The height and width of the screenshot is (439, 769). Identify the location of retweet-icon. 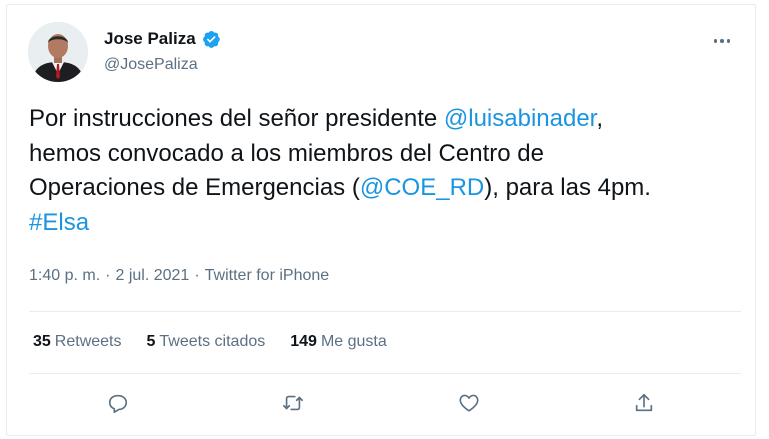
(293, 405).